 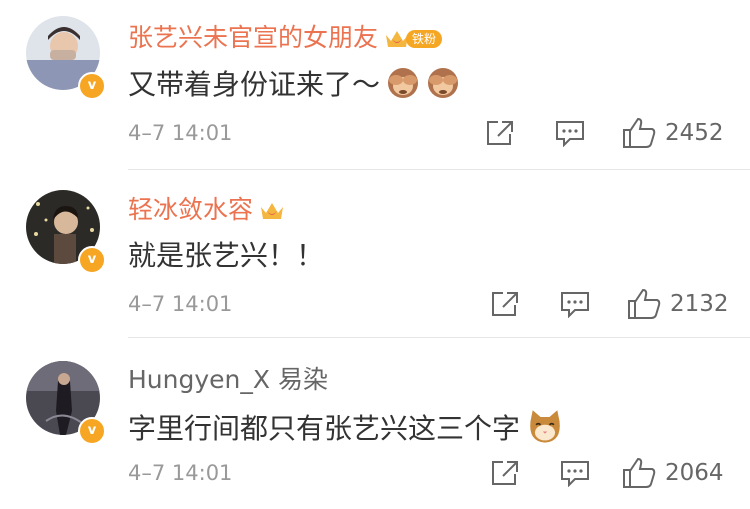 I want to click on comment-meta: 4–7 14:01 2132, so click(x=428, y=304).